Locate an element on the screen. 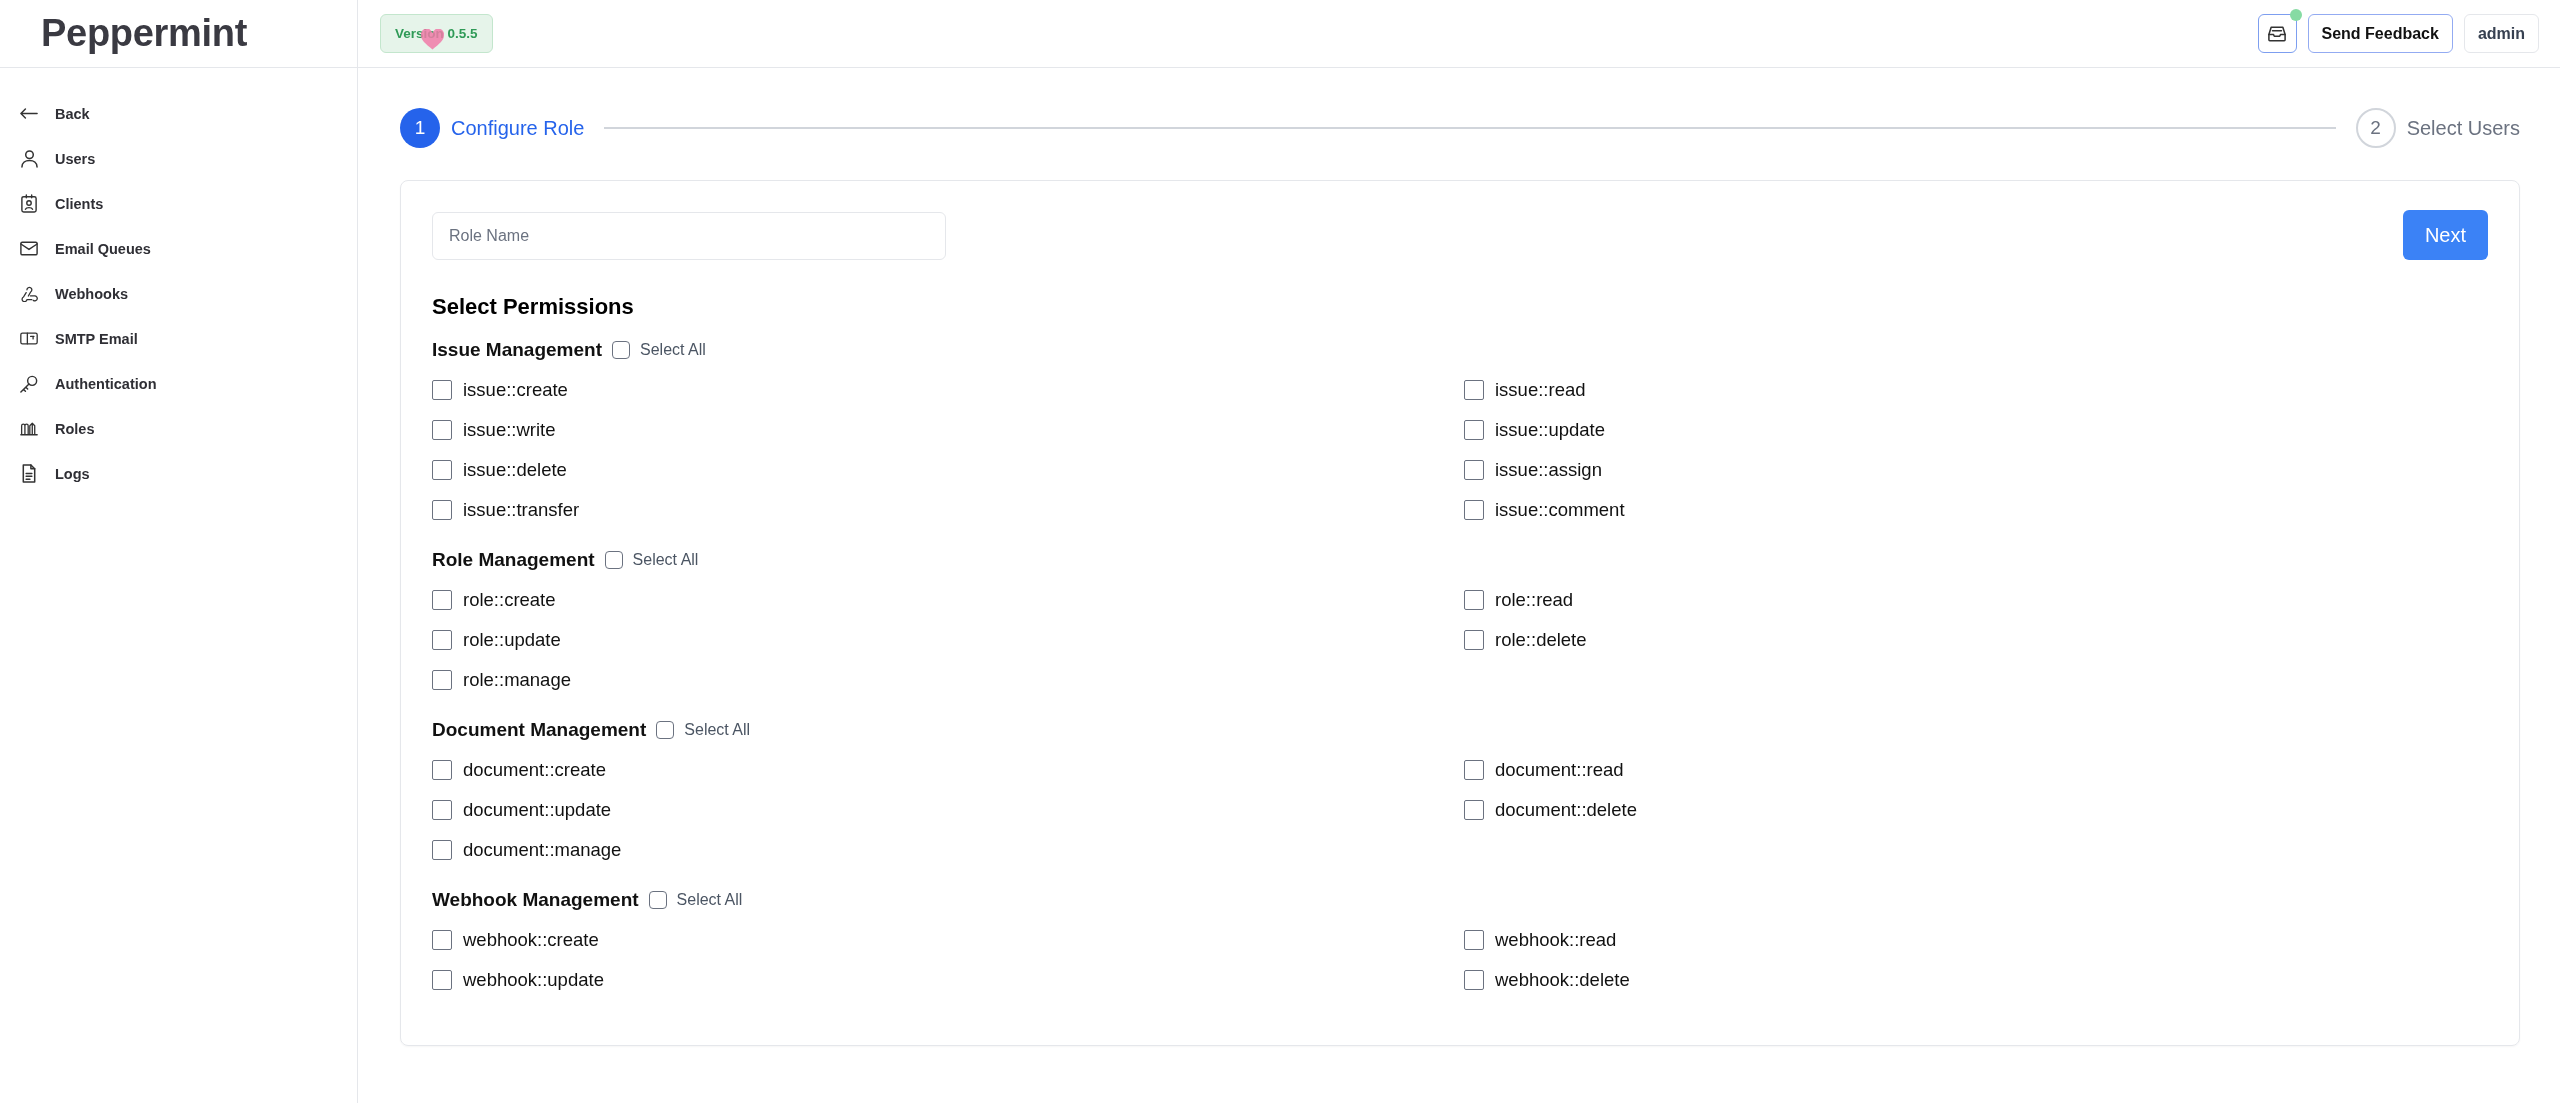  arrow-left-icon is located at coordinates (29, 113).